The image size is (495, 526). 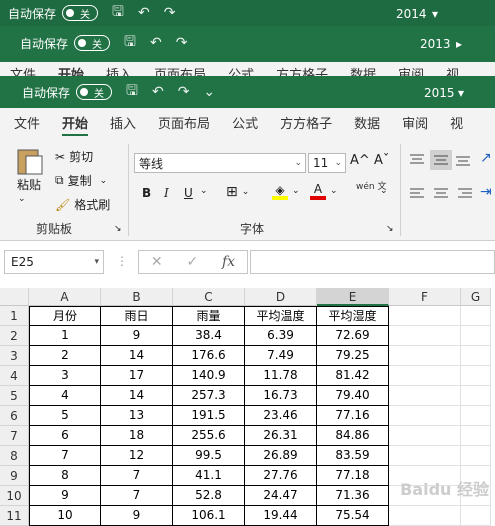 I want to click on version-dropdown-icon: ▸, so click(x=459, y=44).